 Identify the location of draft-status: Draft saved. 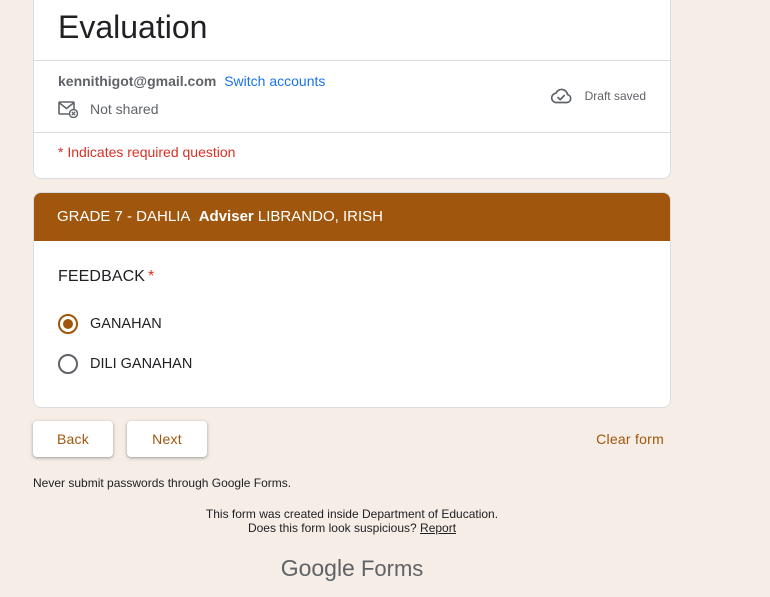
(597, 96).